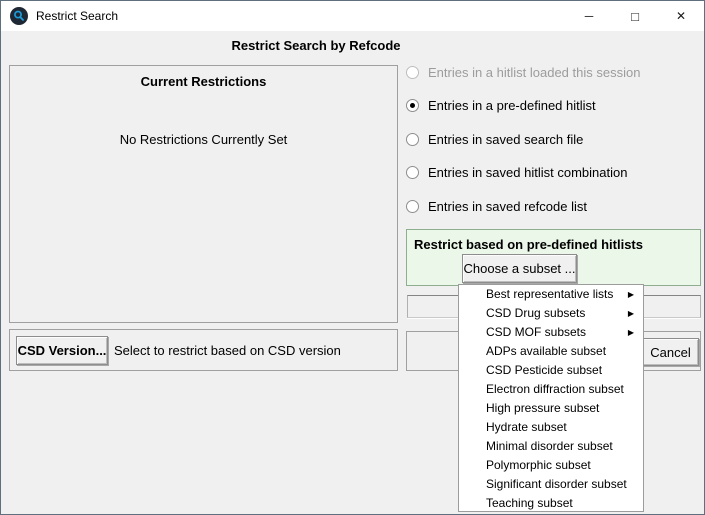 This screenshot has width=705, height=515. Describe the element at coordinates (501, 105) in the screenshot. I see `radio-predefined-hitlist: Entries in a pre-defined hitlist` at that location.